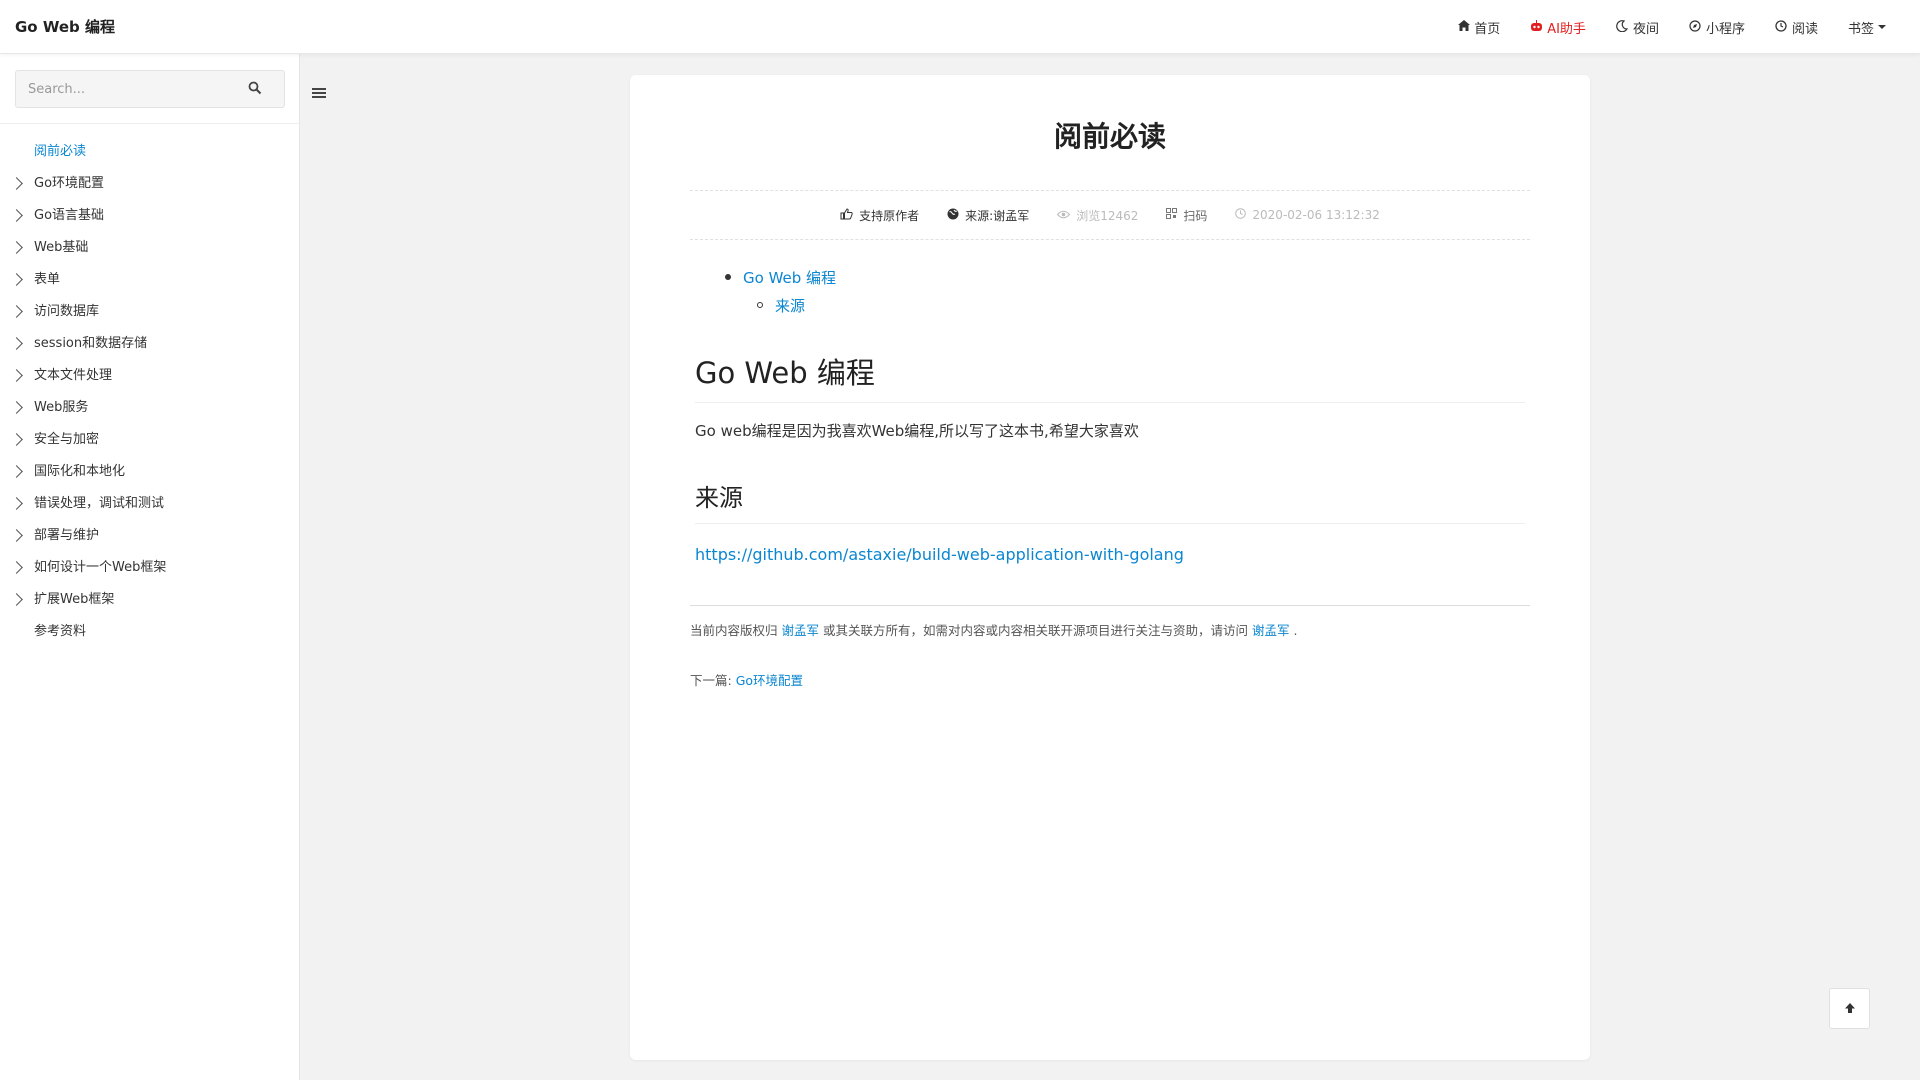 The height and width of the screenshot is (1080, 1920). I want to click on sidebar-divider, so click(149, 123).